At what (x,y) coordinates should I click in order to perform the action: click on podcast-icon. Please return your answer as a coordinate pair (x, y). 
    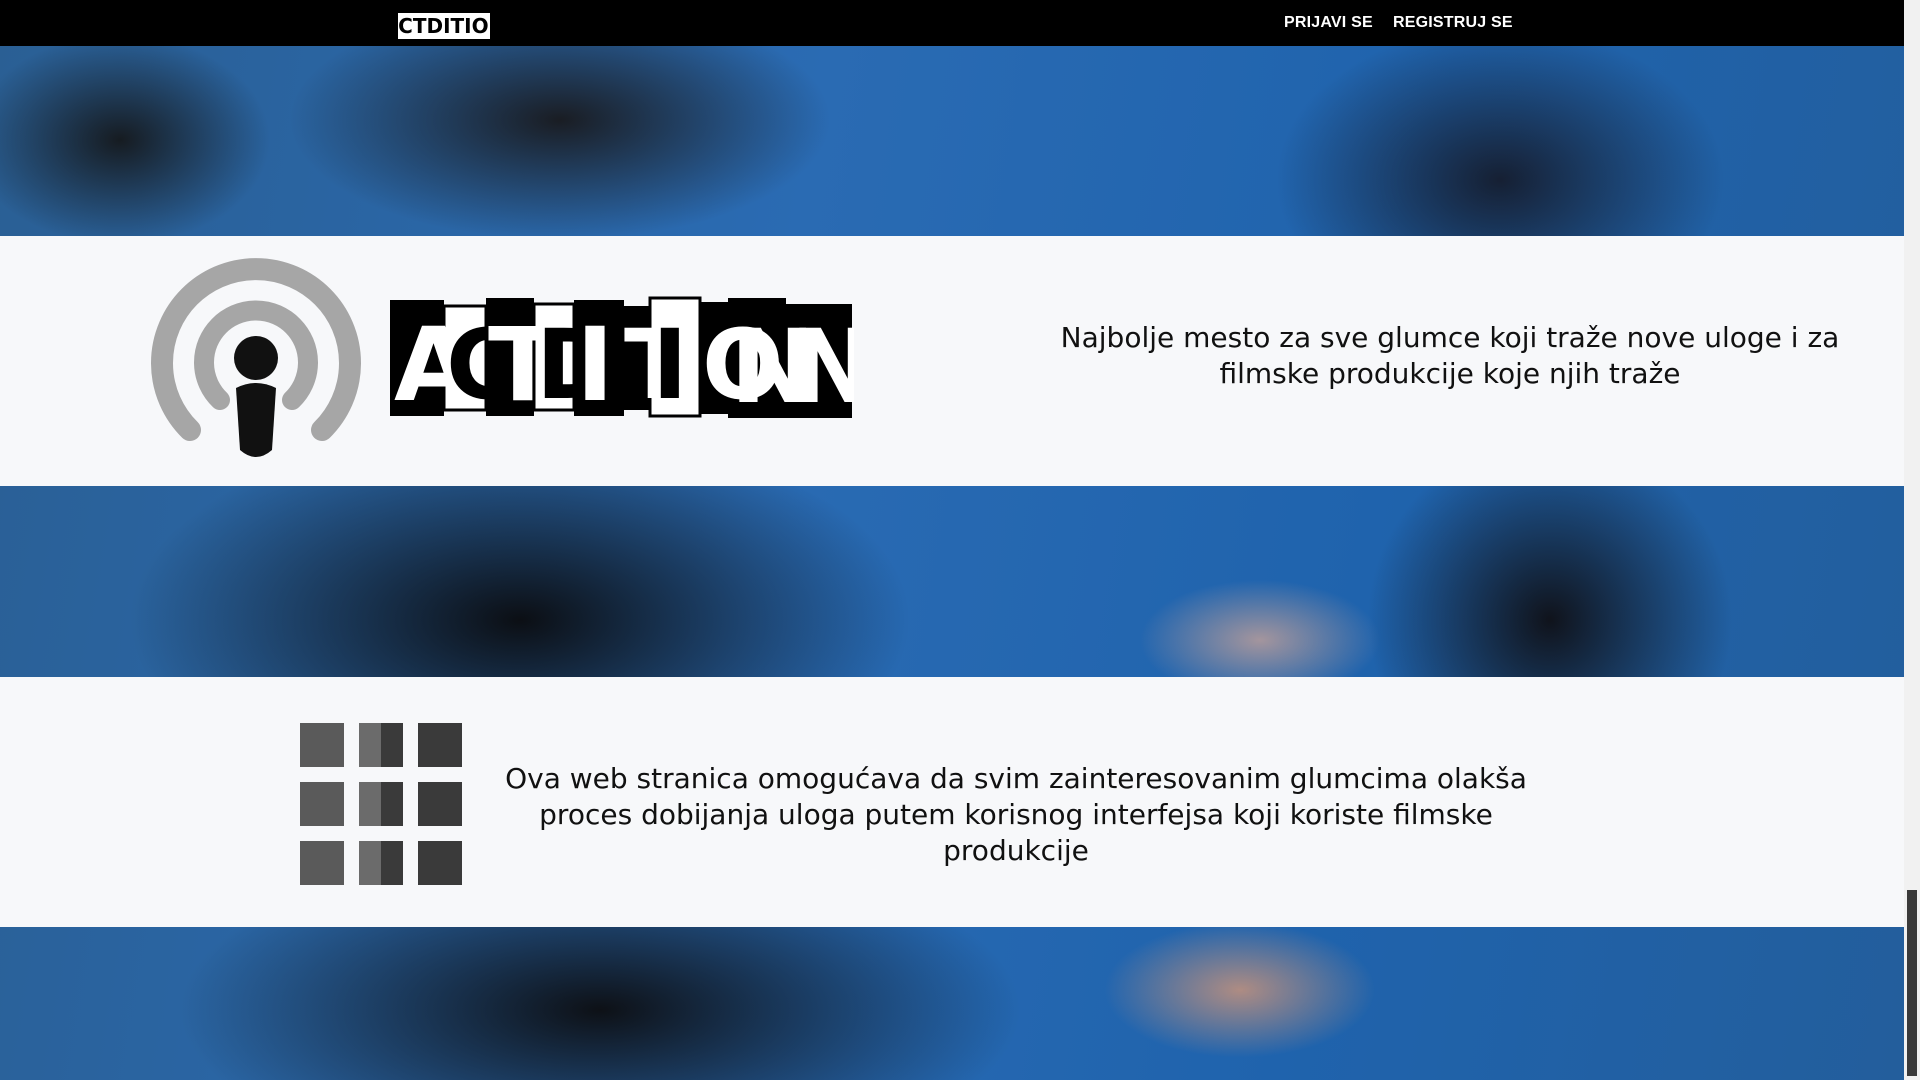
    Looking at the image, I should click on (256, 357).